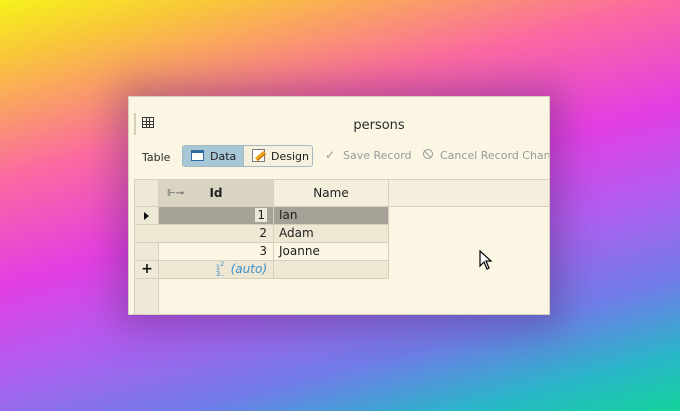 Image resolution: width=680 pixels, height=411 pixels. I want to click on view-toggle: Data Design, so click(247, 156).